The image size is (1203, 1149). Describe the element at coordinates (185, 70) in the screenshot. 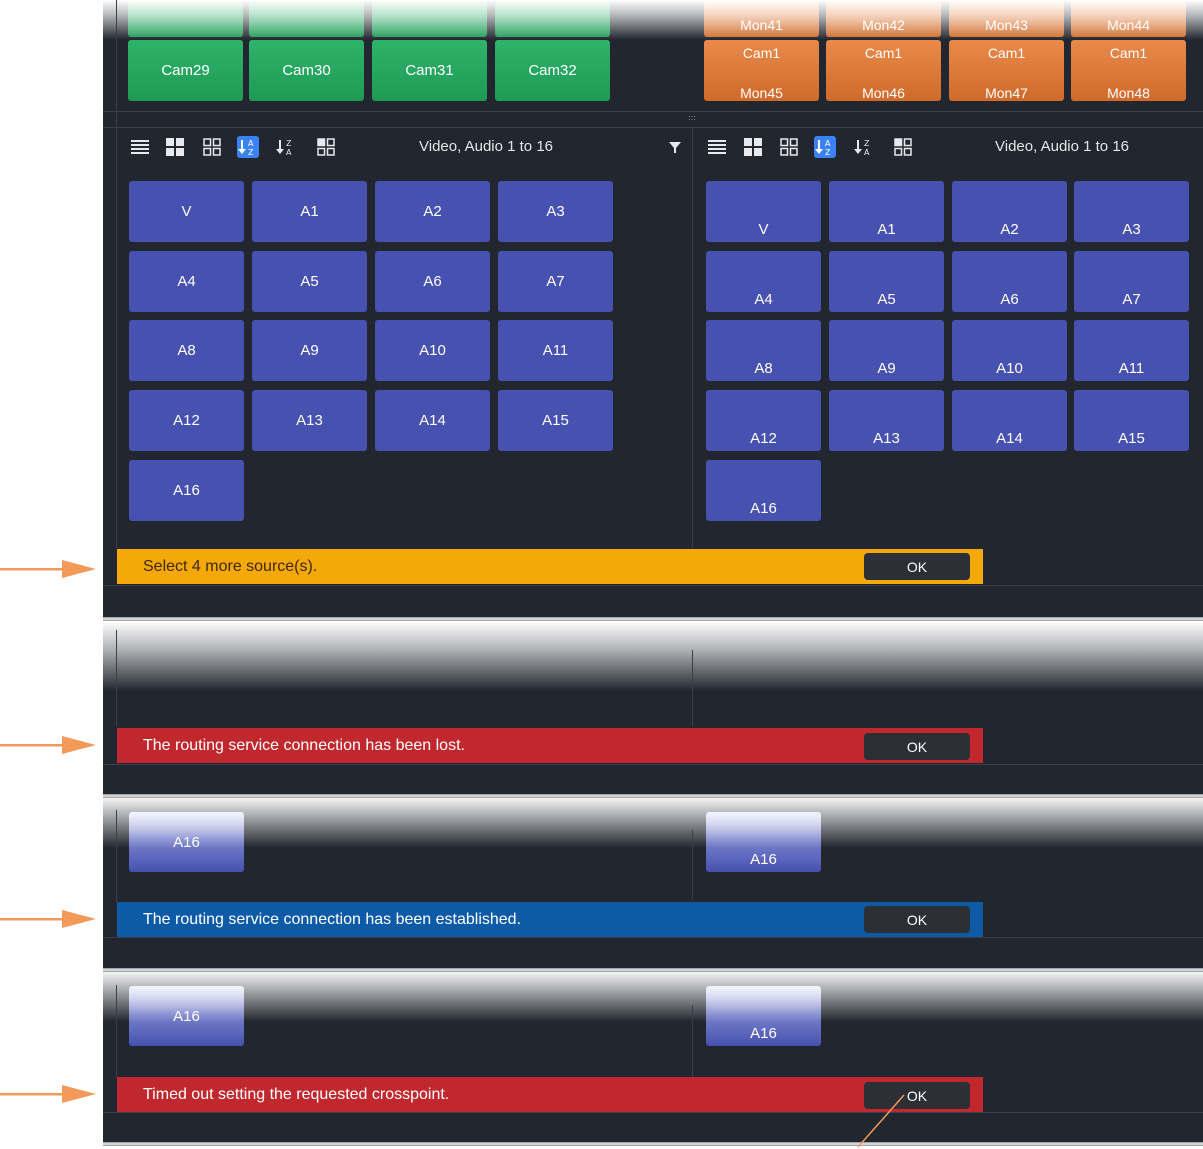

I see `destination-tile-cam29: Cam29` at that location.